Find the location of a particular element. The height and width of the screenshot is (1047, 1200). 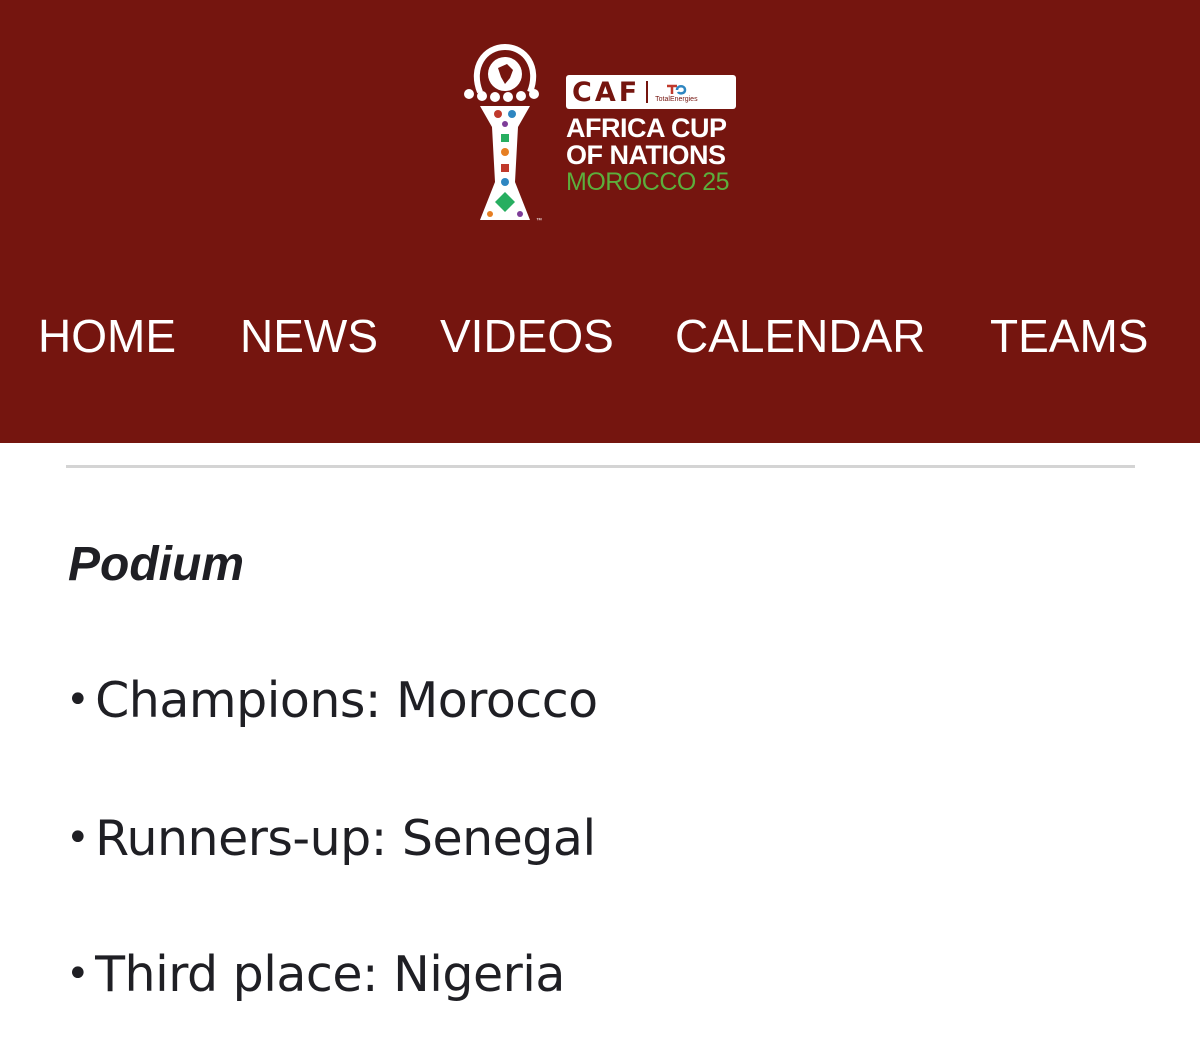

nav-item-calendar: CALENDAR is located at coordinates (800, 336).